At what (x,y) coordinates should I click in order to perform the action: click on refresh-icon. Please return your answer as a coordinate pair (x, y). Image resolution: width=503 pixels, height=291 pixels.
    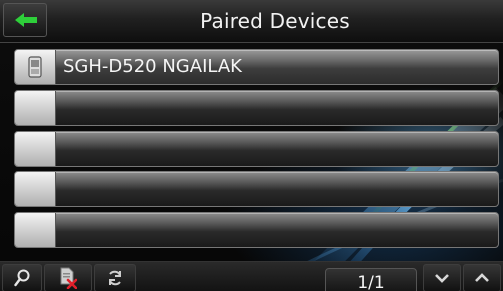
    Looking at the image, I should click on (115, 278).